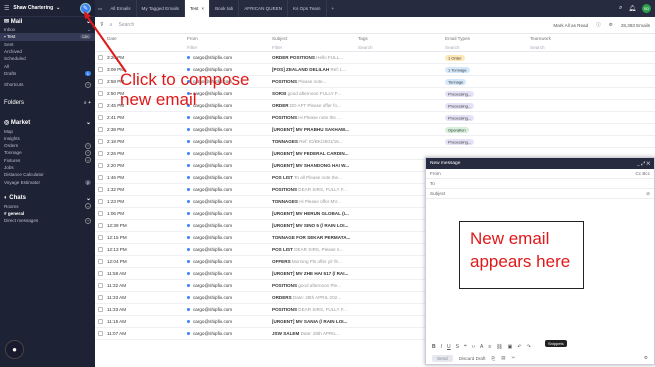 Image resolution: width=655 pixels, height=367 pixels. I want to click on from-field: From Cc Bcc, so click(540, 174).